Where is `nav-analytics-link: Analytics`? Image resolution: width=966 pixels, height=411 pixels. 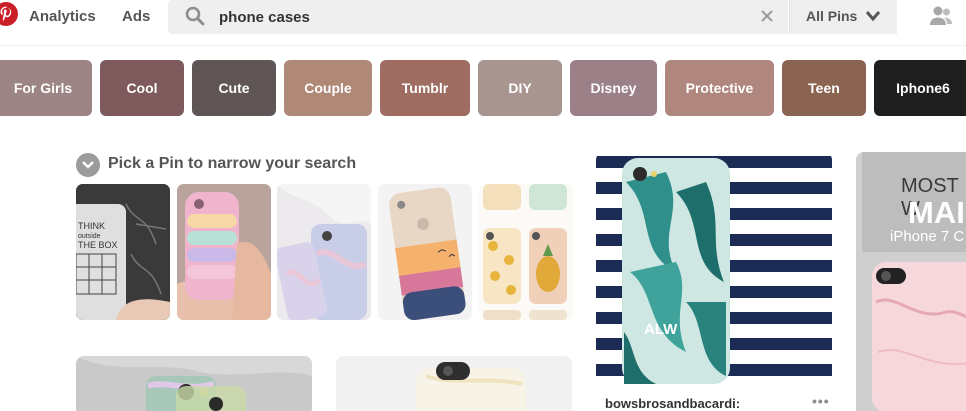
nav-analytics-link: Analytics is located at coordinates (62, 16).